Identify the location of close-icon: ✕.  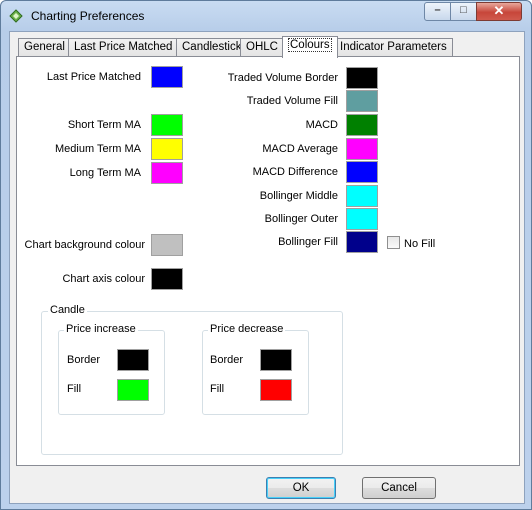
(499, 10).